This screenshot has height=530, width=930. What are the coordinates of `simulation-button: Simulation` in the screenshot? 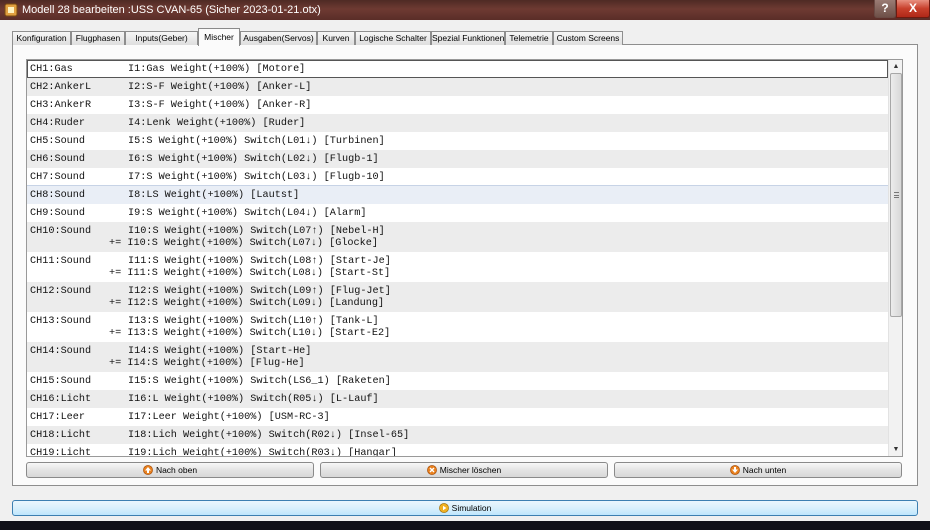 It's located at (465, 508).